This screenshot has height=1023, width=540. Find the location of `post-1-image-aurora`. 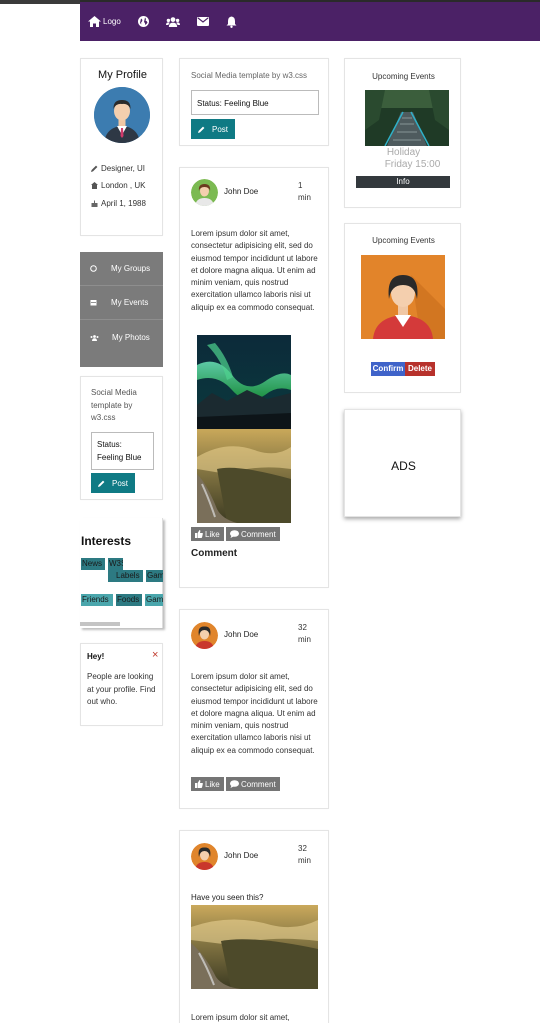

post-1-image-aurora is located at coordinates (244, 382).